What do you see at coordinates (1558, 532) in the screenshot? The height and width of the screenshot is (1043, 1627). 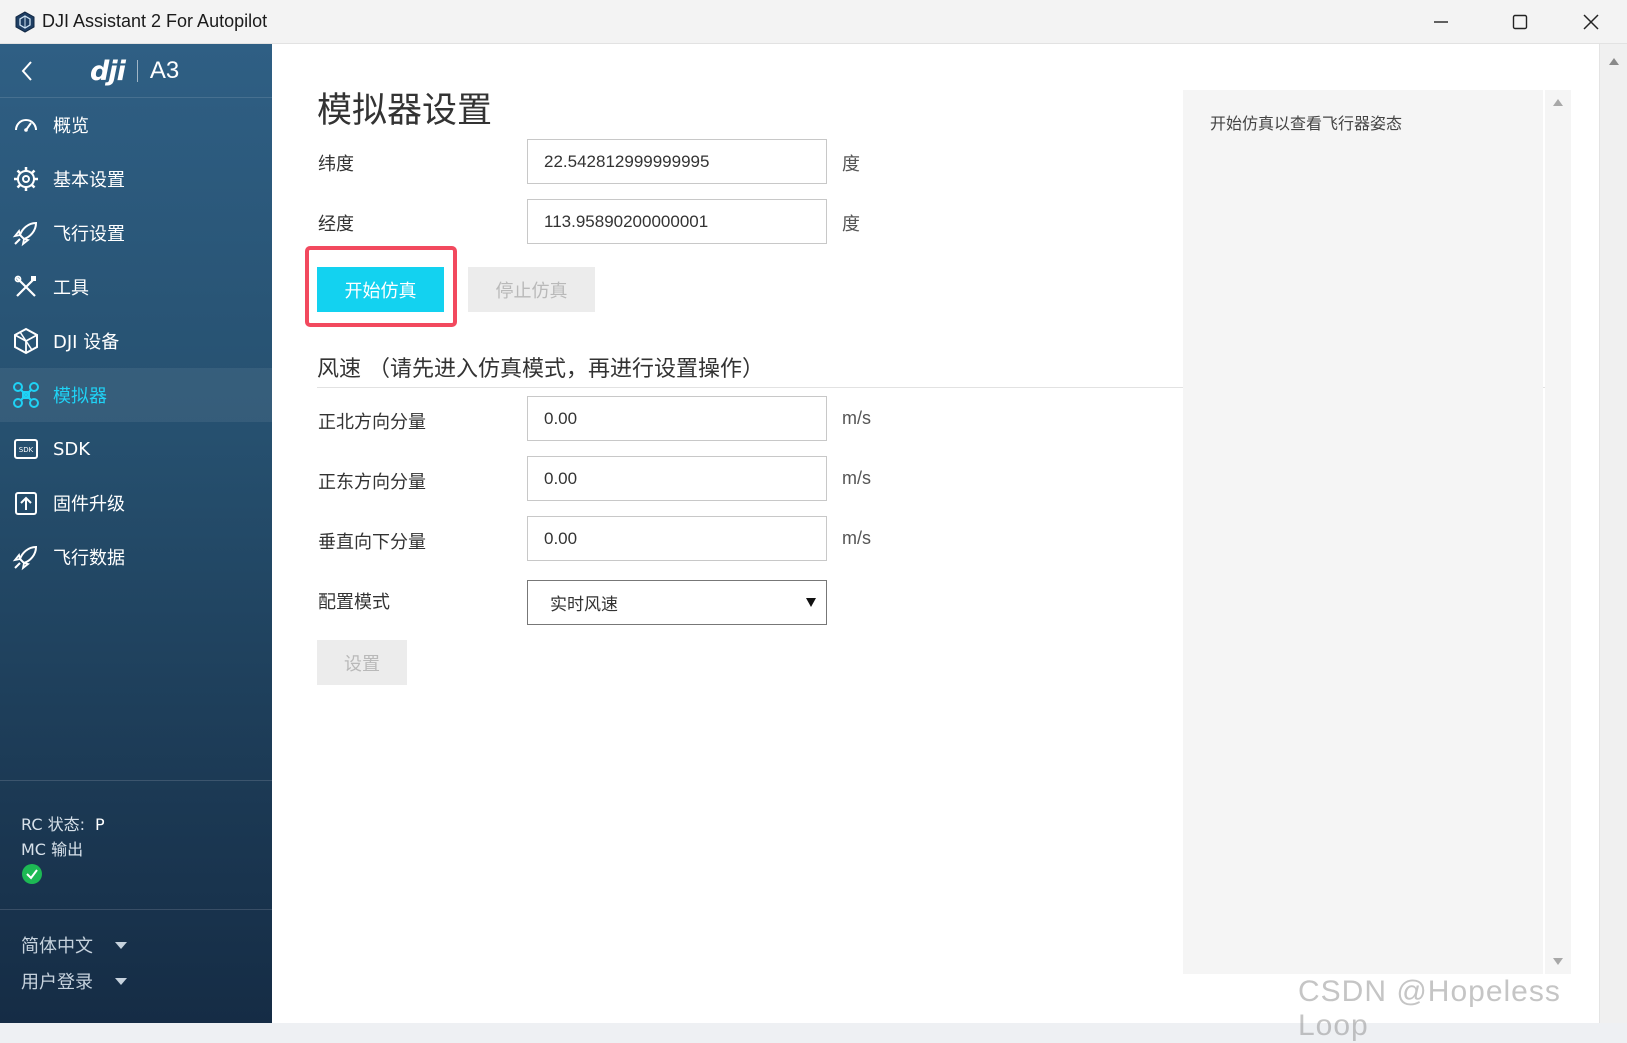 I see `panel-scrollbar` at bounding box center [1558, 532].